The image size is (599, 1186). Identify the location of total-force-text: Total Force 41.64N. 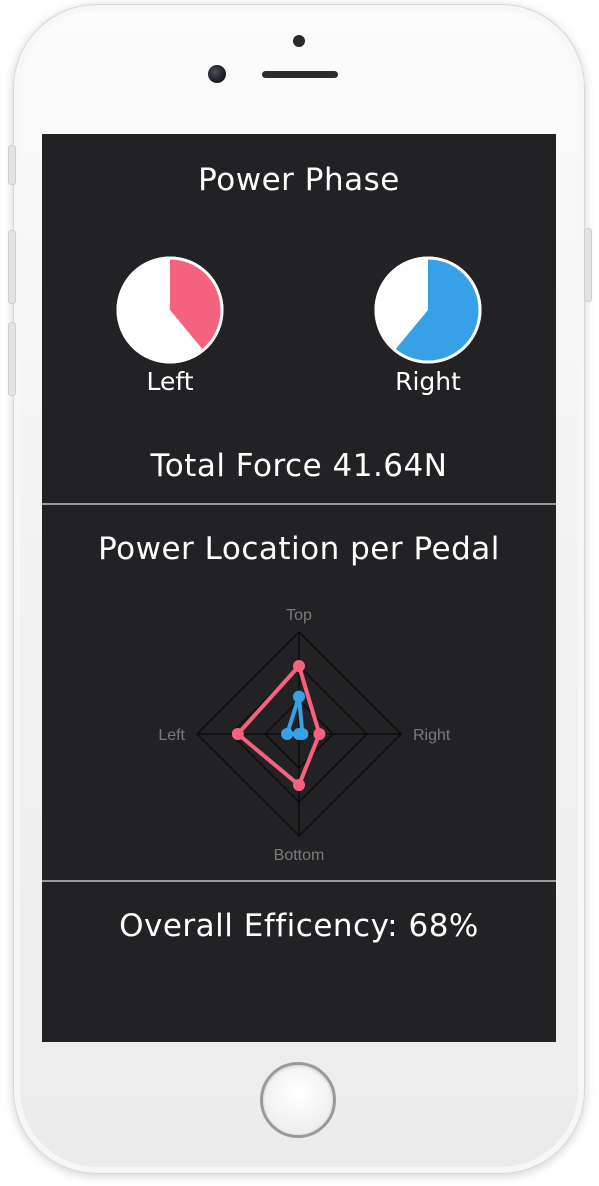
(299, 466).